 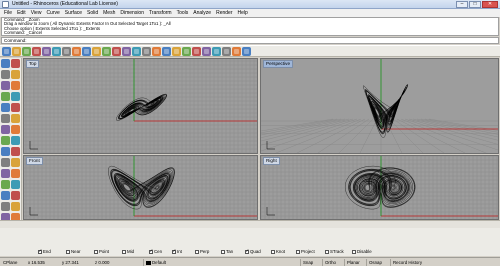 What do you see at coordinates (5, 107) in the screenshot?
I see `rectangle-icon` at bounding box center [5, 107].